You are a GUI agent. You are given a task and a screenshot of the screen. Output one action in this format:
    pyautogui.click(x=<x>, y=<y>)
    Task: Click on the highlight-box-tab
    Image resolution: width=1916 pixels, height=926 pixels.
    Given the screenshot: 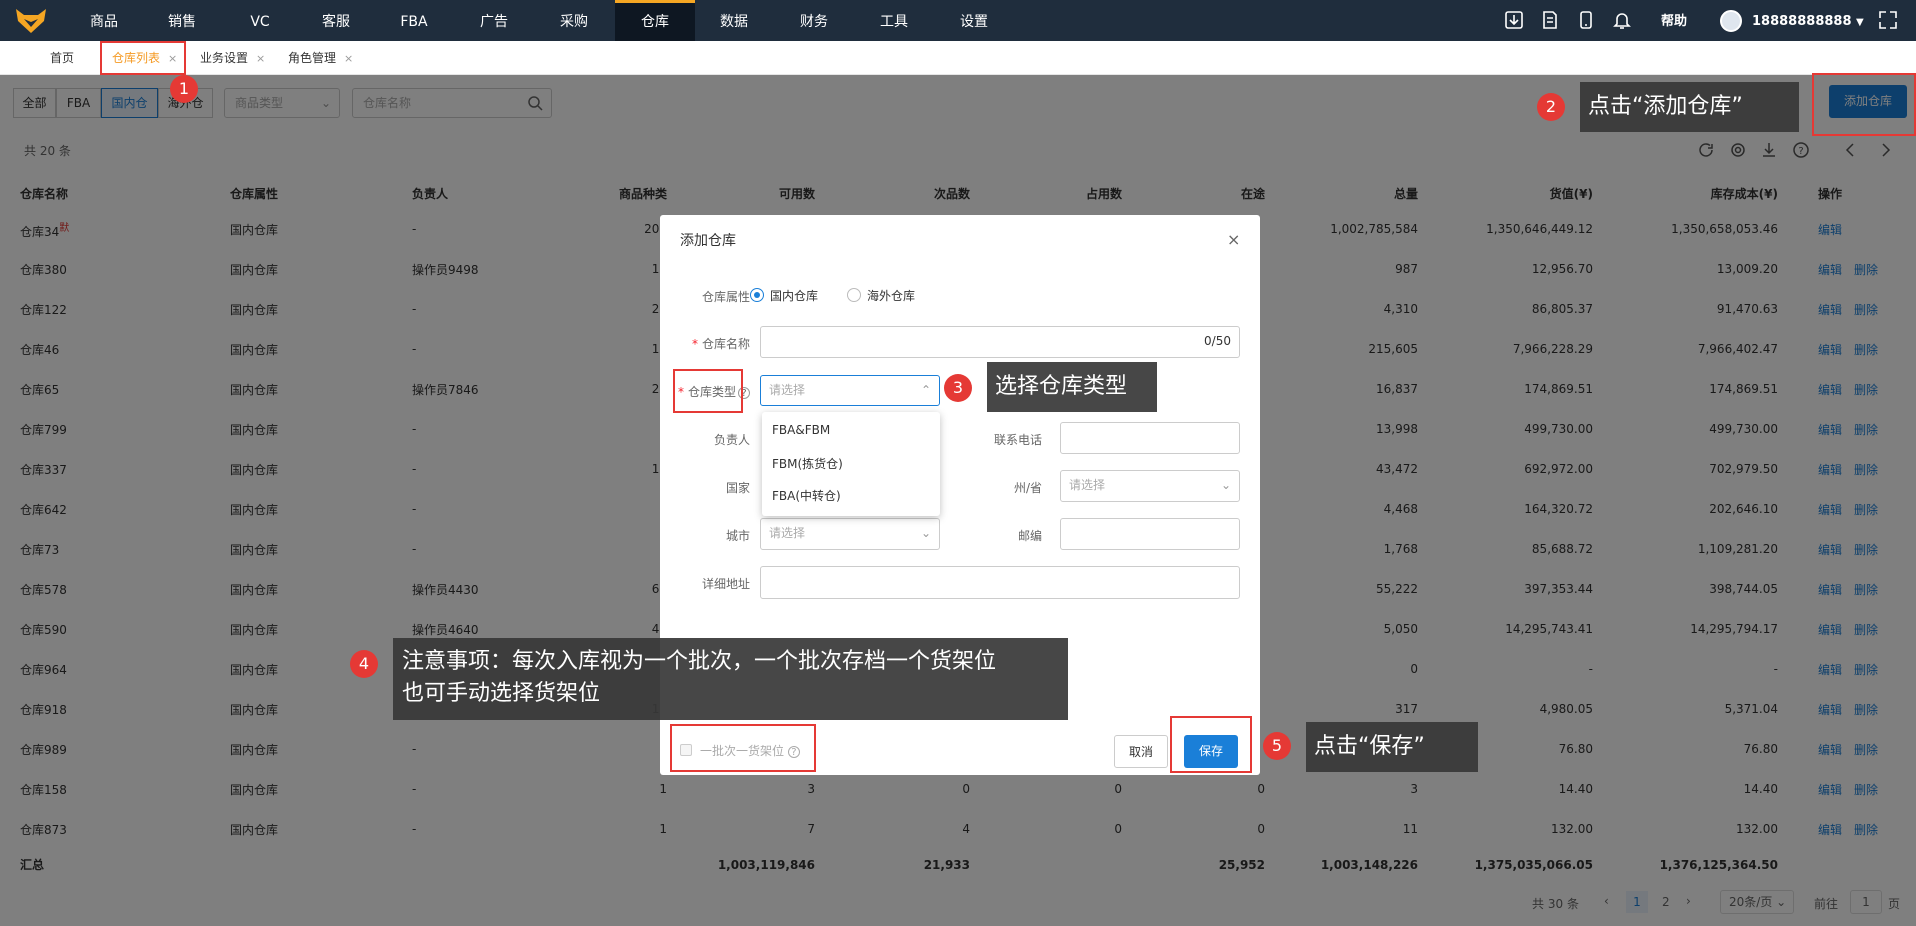 What is the action you would take?
    pyautogui.click(x=143, y=58)
    